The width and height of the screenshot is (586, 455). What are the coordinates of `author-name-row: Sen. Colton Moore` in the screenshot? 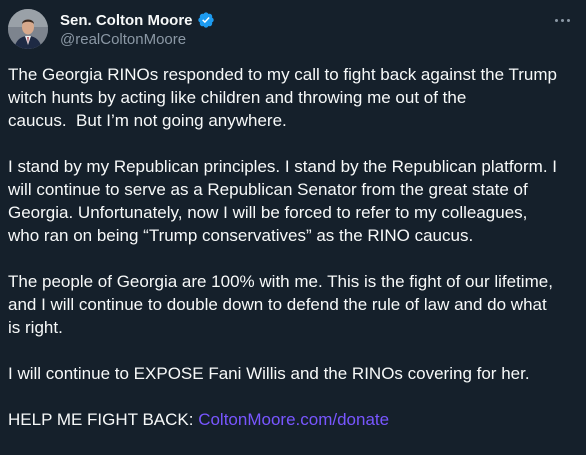 It's located at (137, 20).